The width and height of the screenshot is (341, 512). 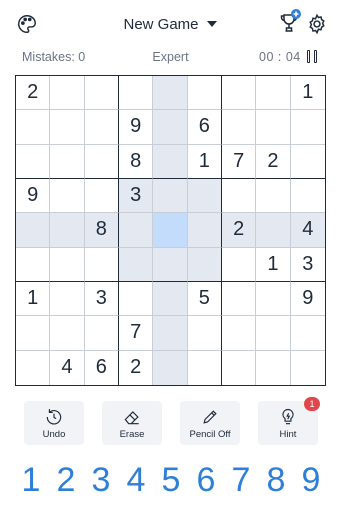 I want to click on number-key: 1, so click(x=31, y=480).